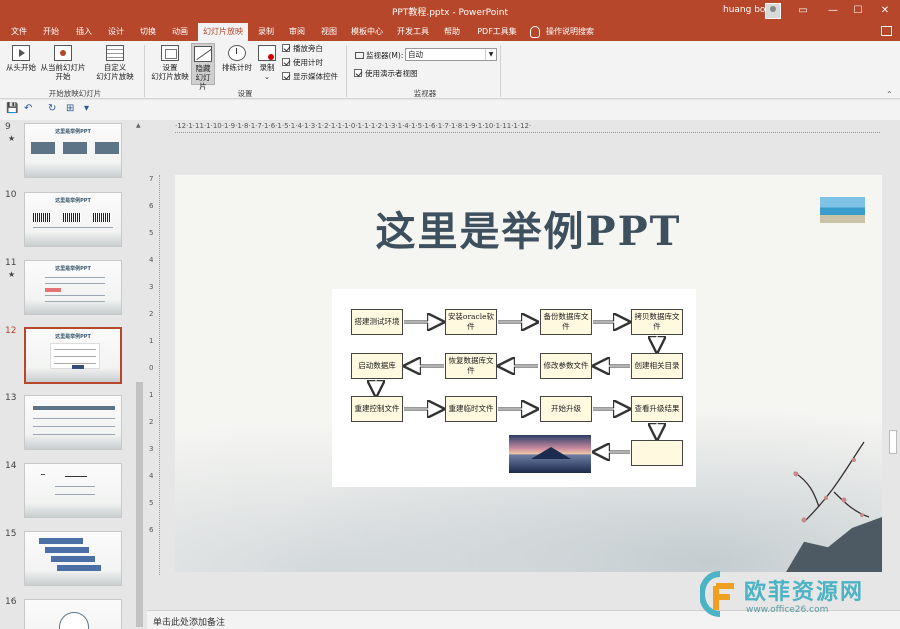  What do you see at coordinates (657, 322) in the screenshot?
I see `flow-step: 拷贝数据库文件` at bounding box center [657, 322].